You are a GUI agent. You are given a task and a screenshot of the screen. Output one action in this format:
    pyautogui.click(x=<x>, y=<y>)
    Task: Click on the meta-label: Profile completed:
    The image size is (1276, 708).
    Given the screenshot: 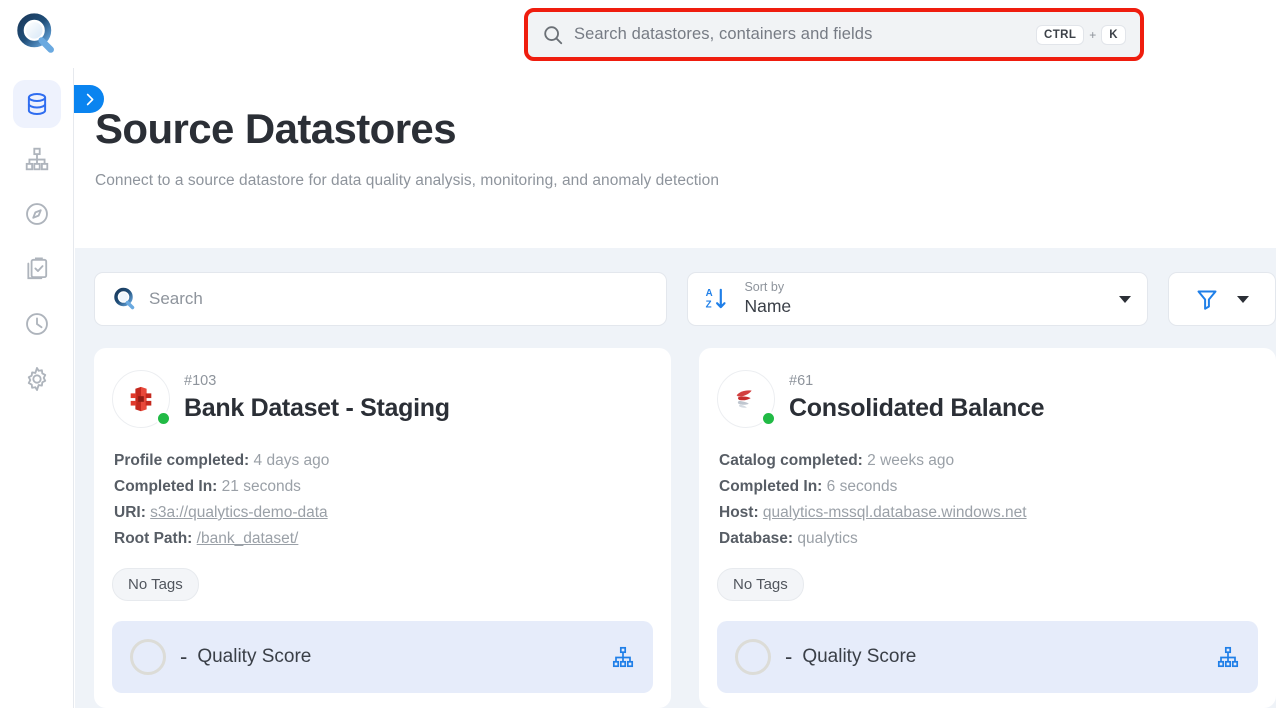 What is the action you would take?
    pyautogui.click(x=182, y=460)
    